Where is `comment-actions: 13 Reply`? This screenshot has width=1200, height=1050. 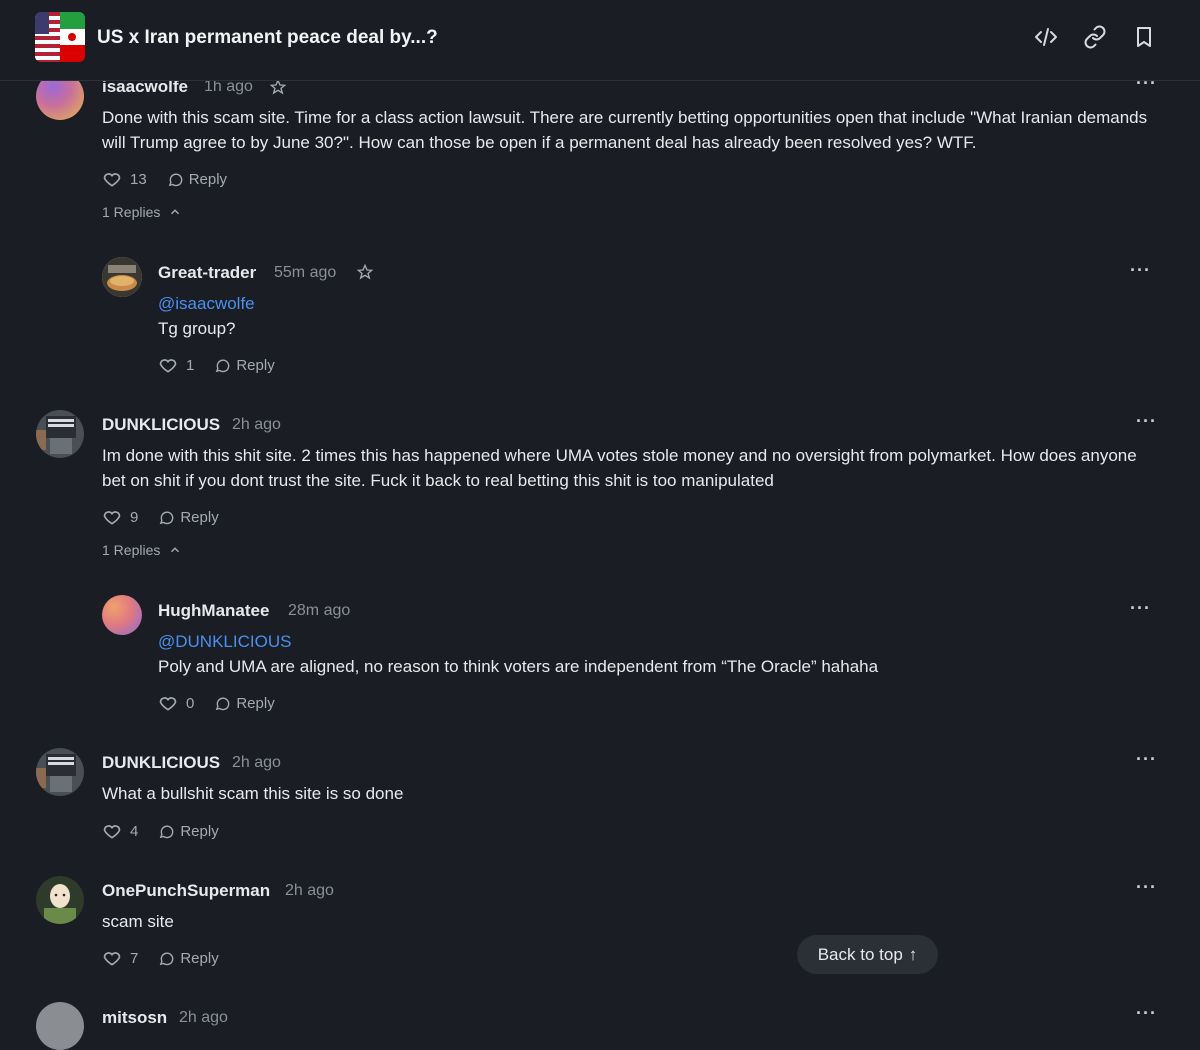 comment-actions: 13 Reply is located at coordinates (164, 179).